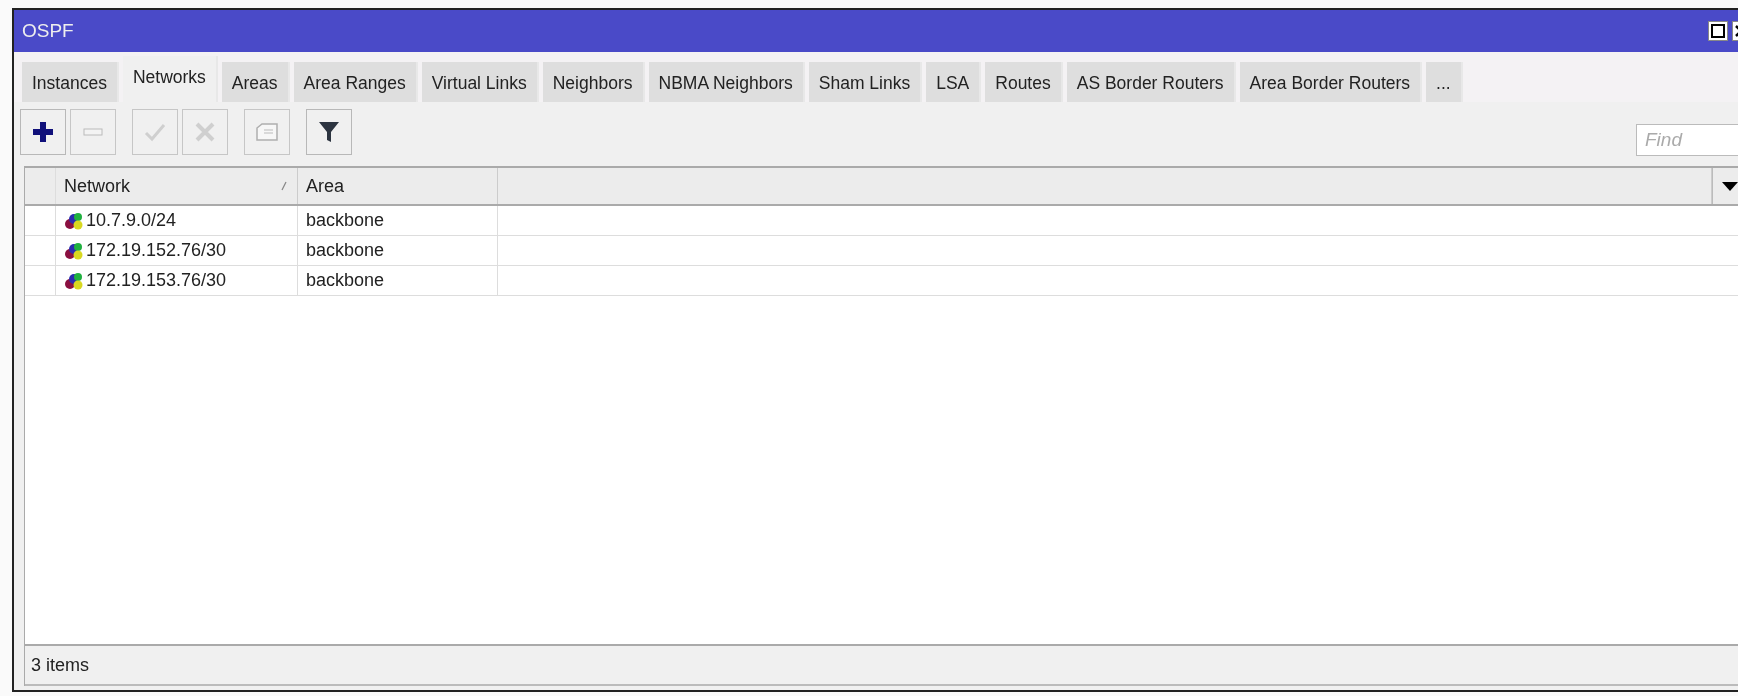  What do you see at coordinates (1718, 31) in the screenshot?
I see `maximize-icon` at bounding box center [1718, 31].